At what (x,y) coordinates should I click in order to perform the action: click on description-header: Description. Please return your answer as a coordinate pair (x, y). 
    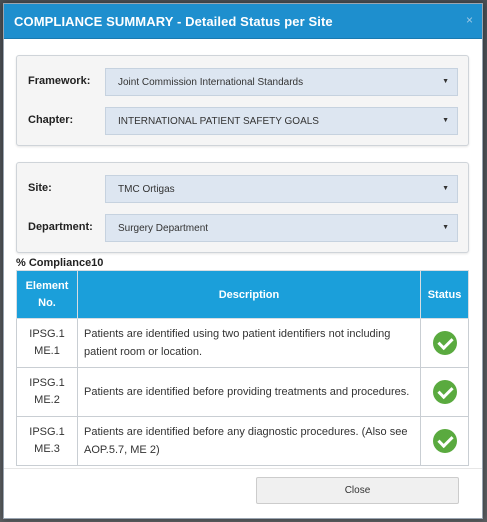
    Looking at the image, I should click on (249, 294).